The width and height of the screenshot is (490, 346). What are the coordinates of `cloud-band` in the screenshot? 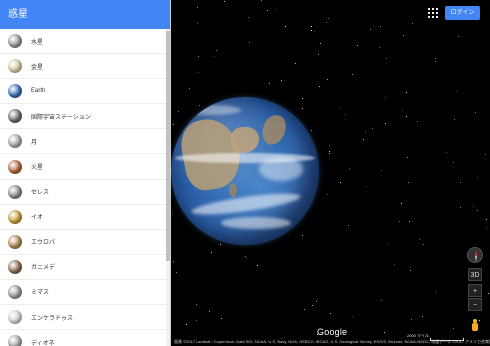 It's located at (211, 110).